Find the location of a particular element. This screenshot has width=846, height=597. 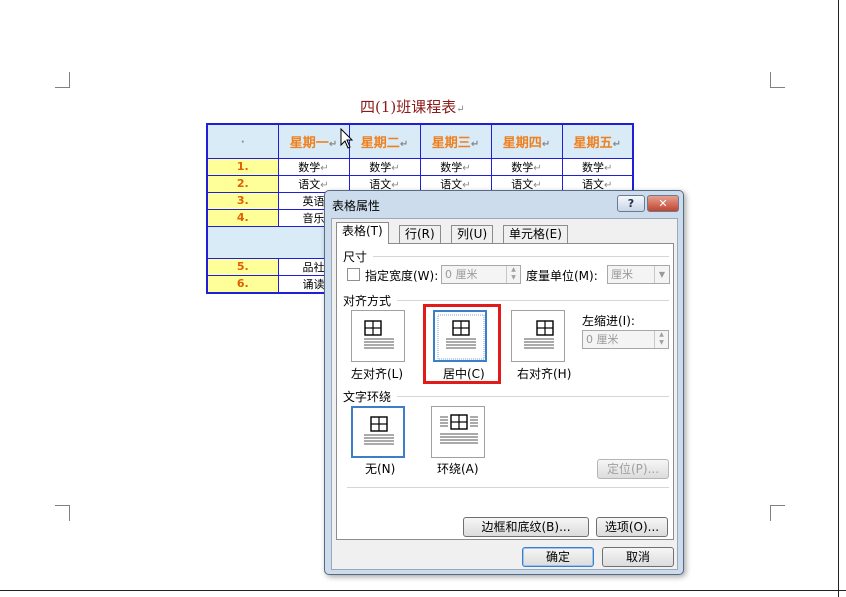

crop-mark-bottom-left is located at coordinates (62, 513).